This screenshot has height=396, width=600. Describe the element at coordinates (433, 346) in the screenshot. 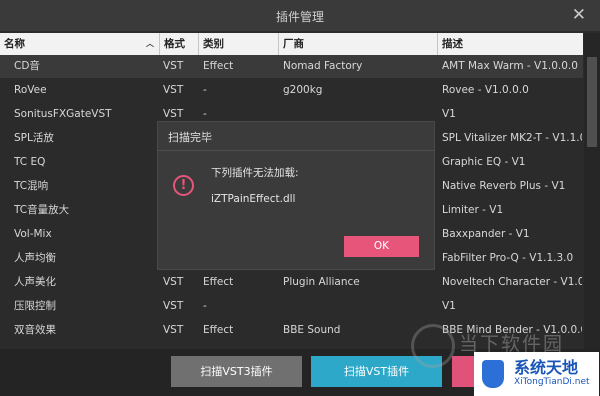

I see `watermark-circle-icon` at that location.